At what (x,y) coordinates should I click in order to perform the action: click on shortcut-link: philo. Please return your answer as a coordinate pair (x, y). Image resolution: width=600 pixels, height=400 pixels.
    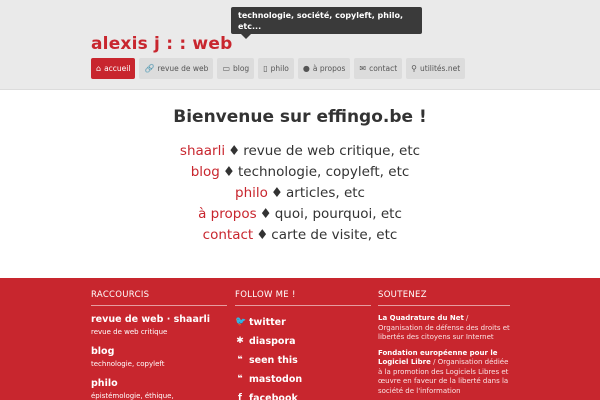
    Looking at the image, I should click on (159, 383).